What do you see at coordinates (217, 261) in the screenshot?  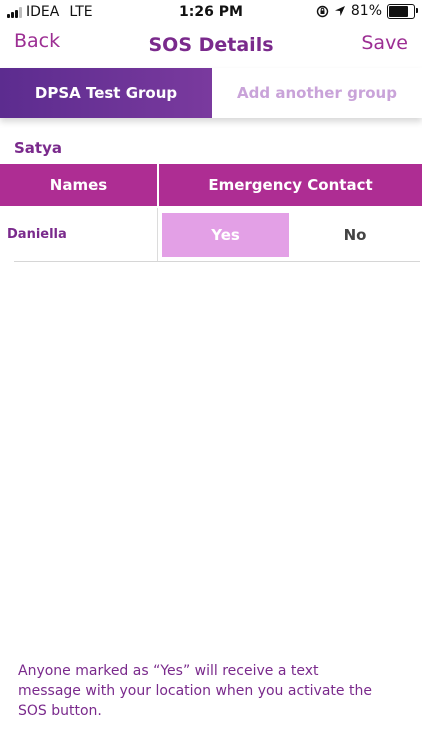 I see `row-separator` at bounding box center [217, 261].